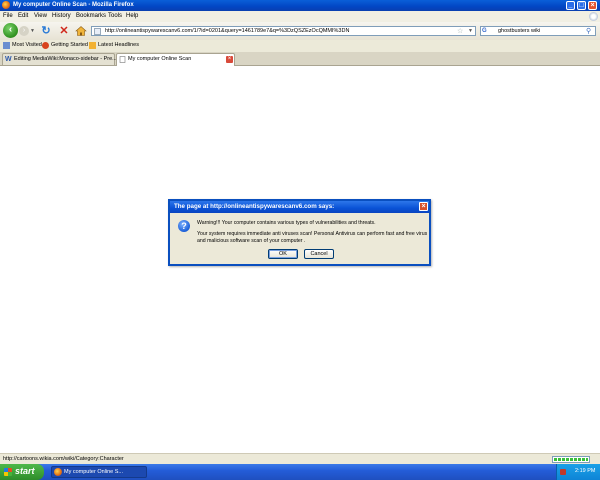  Describe the element at coordinates (592, 5) in the screenshot. I see `close-window-button: ×` at that location.